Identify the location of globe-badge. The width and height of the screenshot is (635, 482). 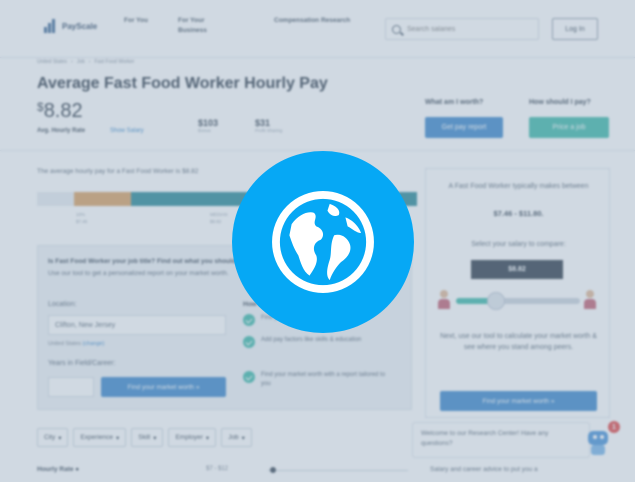
(323, 242).